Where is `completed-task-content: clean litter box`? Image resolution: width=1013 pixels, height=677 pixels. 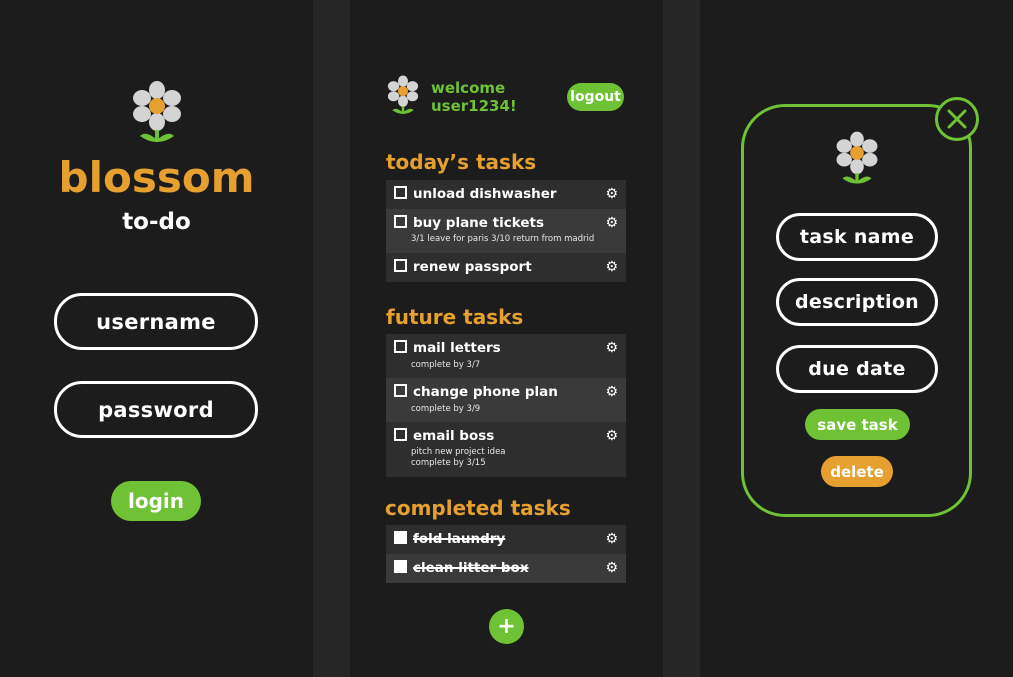 completed-task-content: clean litter box is located at coordinates (461, 568).